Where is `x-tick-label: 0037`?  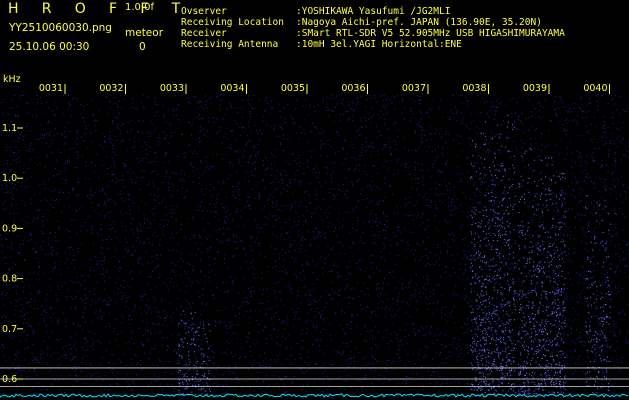
x-tick-label: 0037 is located at coordinates (414, 88).